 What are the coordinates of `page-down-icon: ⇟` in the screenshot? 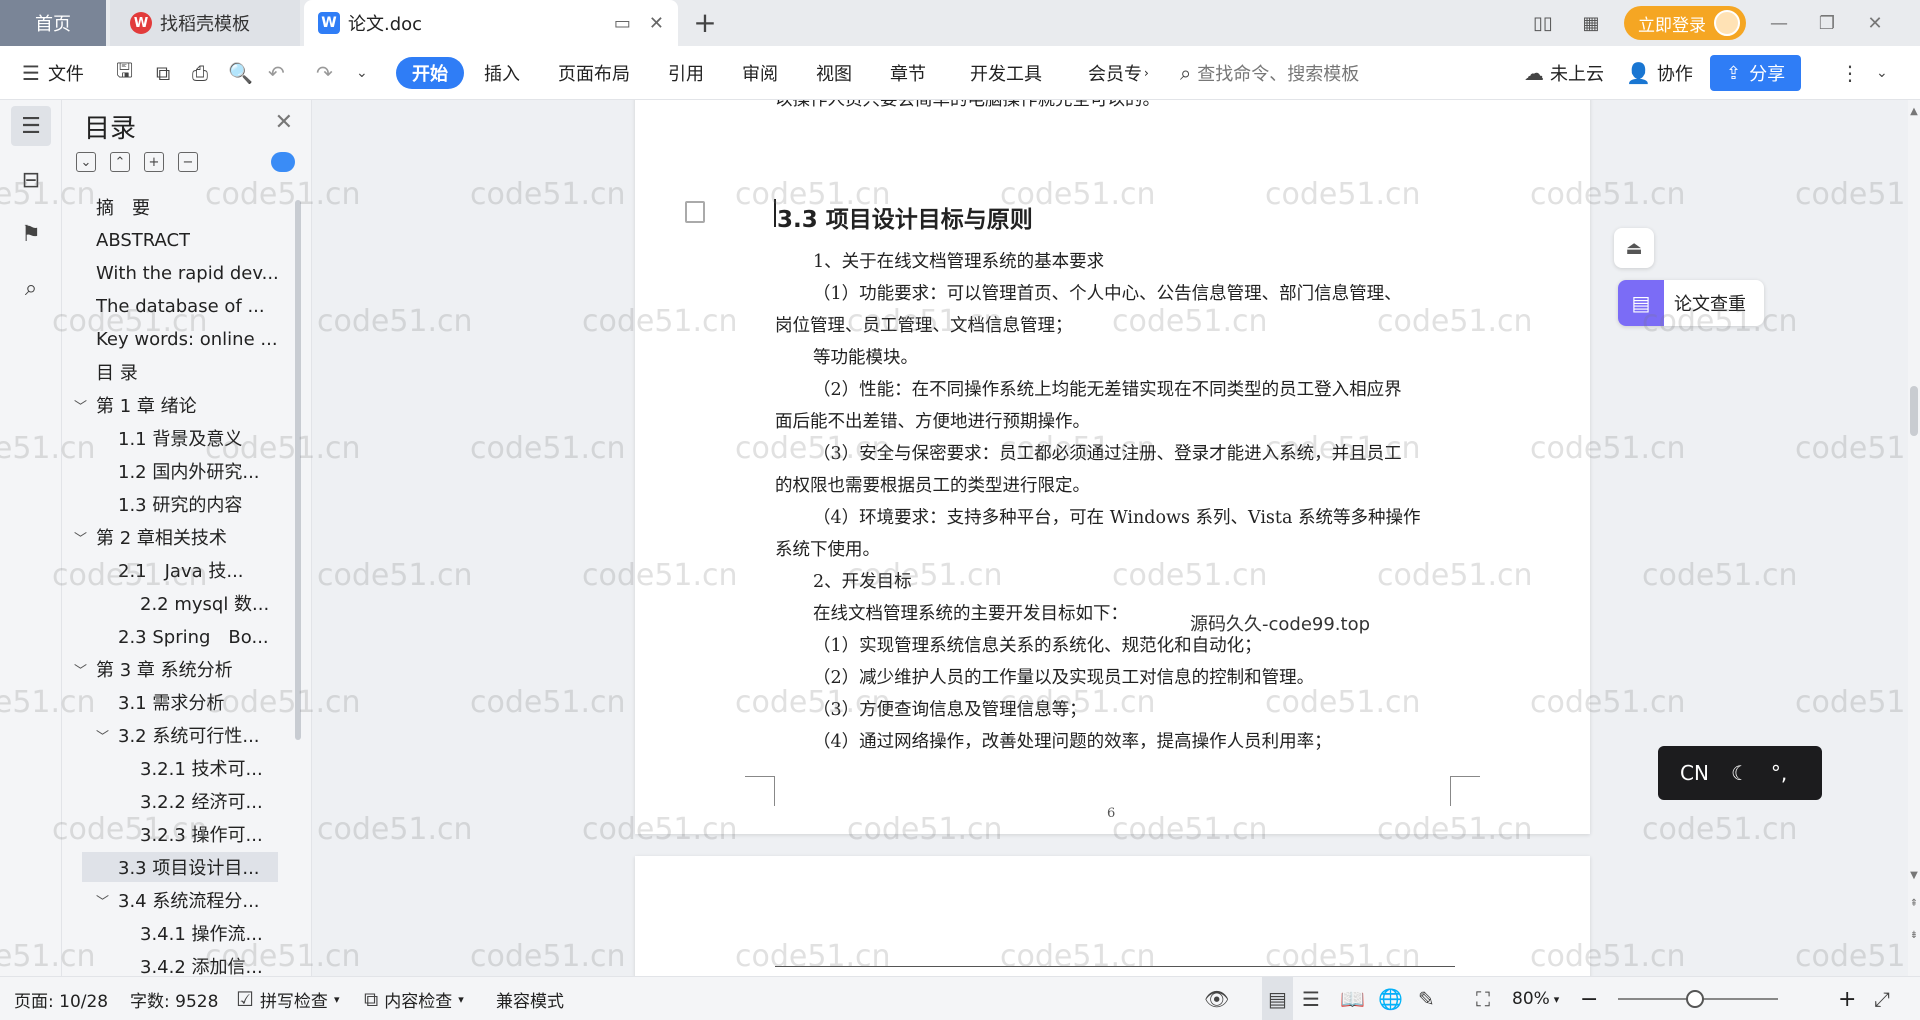 It's located at (1914, 935).